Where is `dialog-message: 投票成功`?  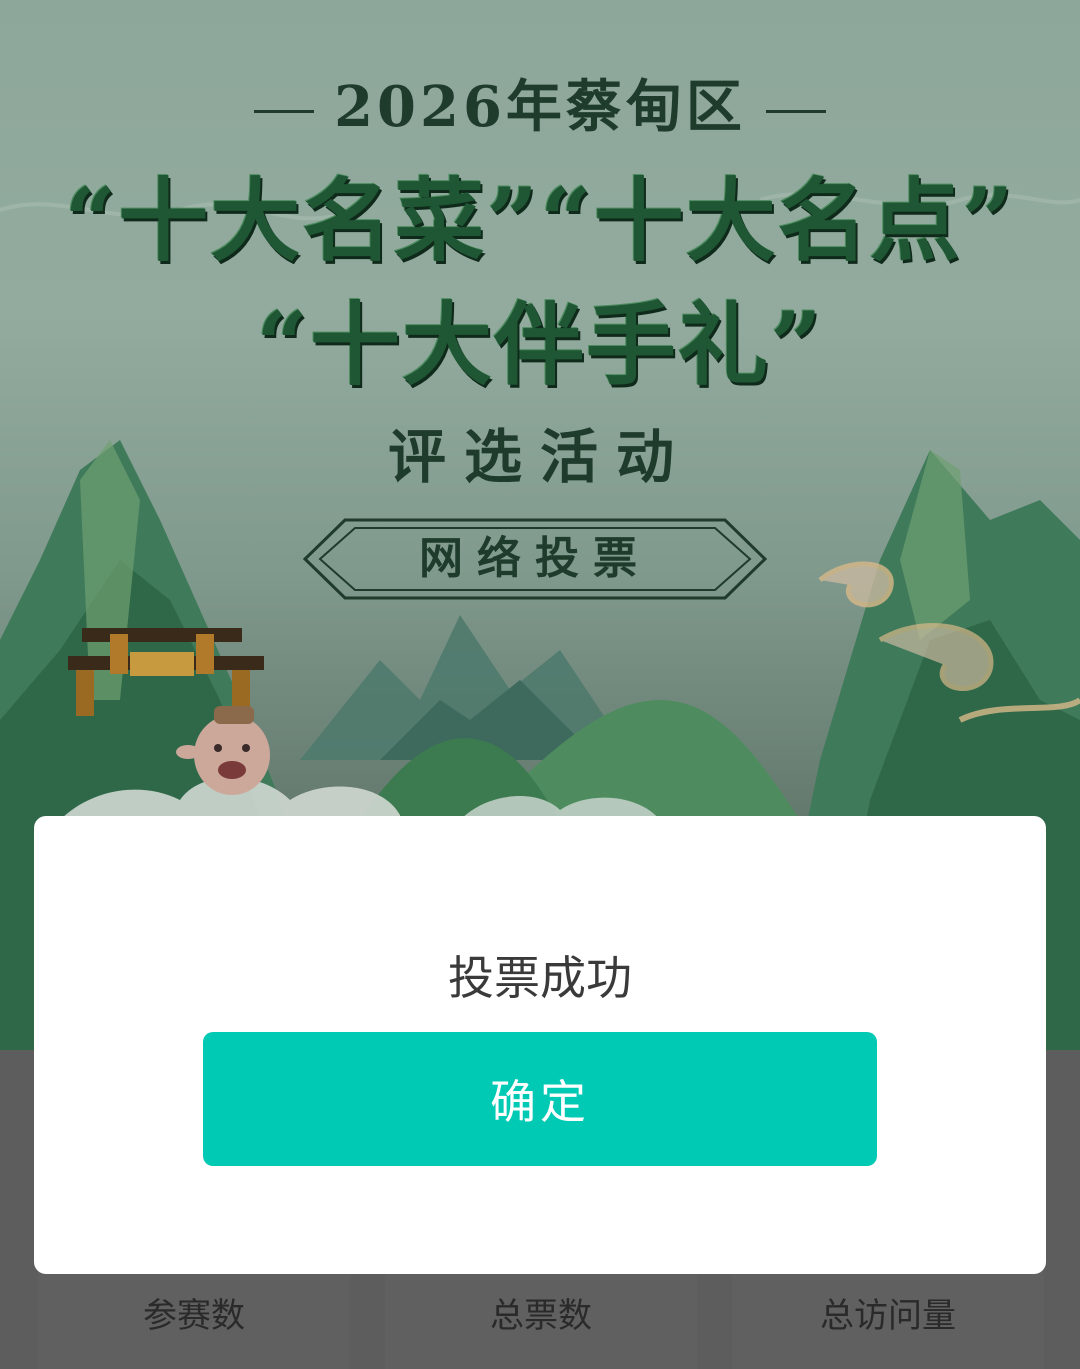
dialog-message: 投票成功 is located at coordinates (540, 978).